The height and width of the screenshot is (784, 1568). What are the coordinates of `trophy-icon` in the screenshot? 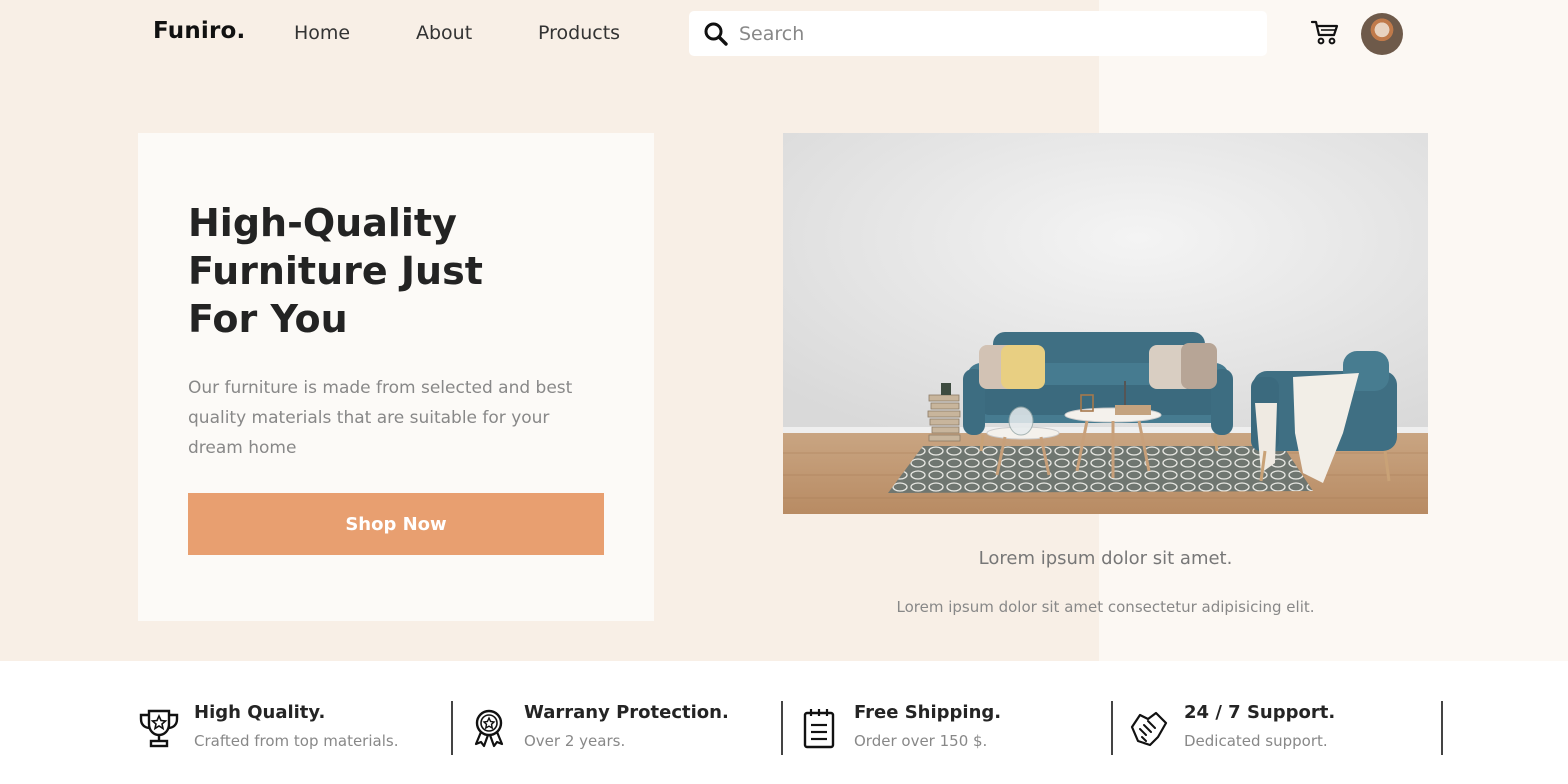 It's located at (159, 728).